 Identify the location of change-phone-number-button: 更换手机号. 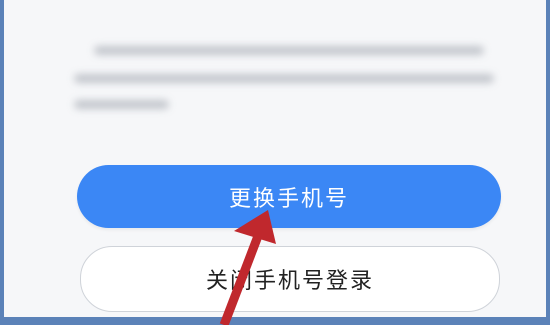
(289, 196).